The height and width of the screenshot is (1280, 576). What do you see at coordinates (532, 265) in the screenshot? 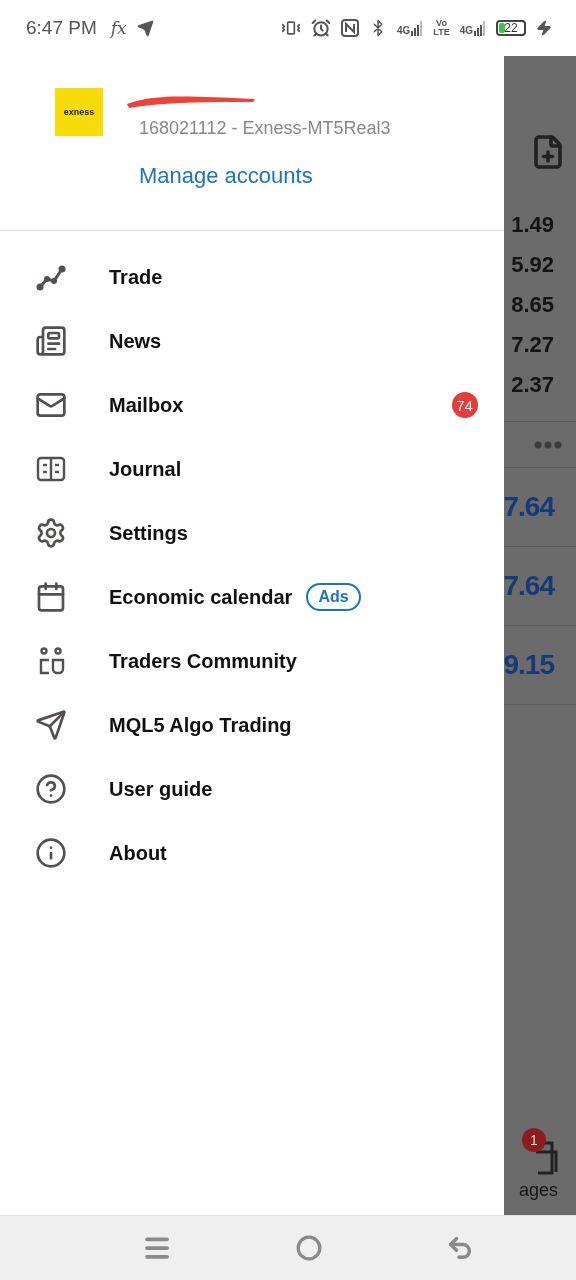
I see `price-value: 5.92` at bounding box center [532, 265].